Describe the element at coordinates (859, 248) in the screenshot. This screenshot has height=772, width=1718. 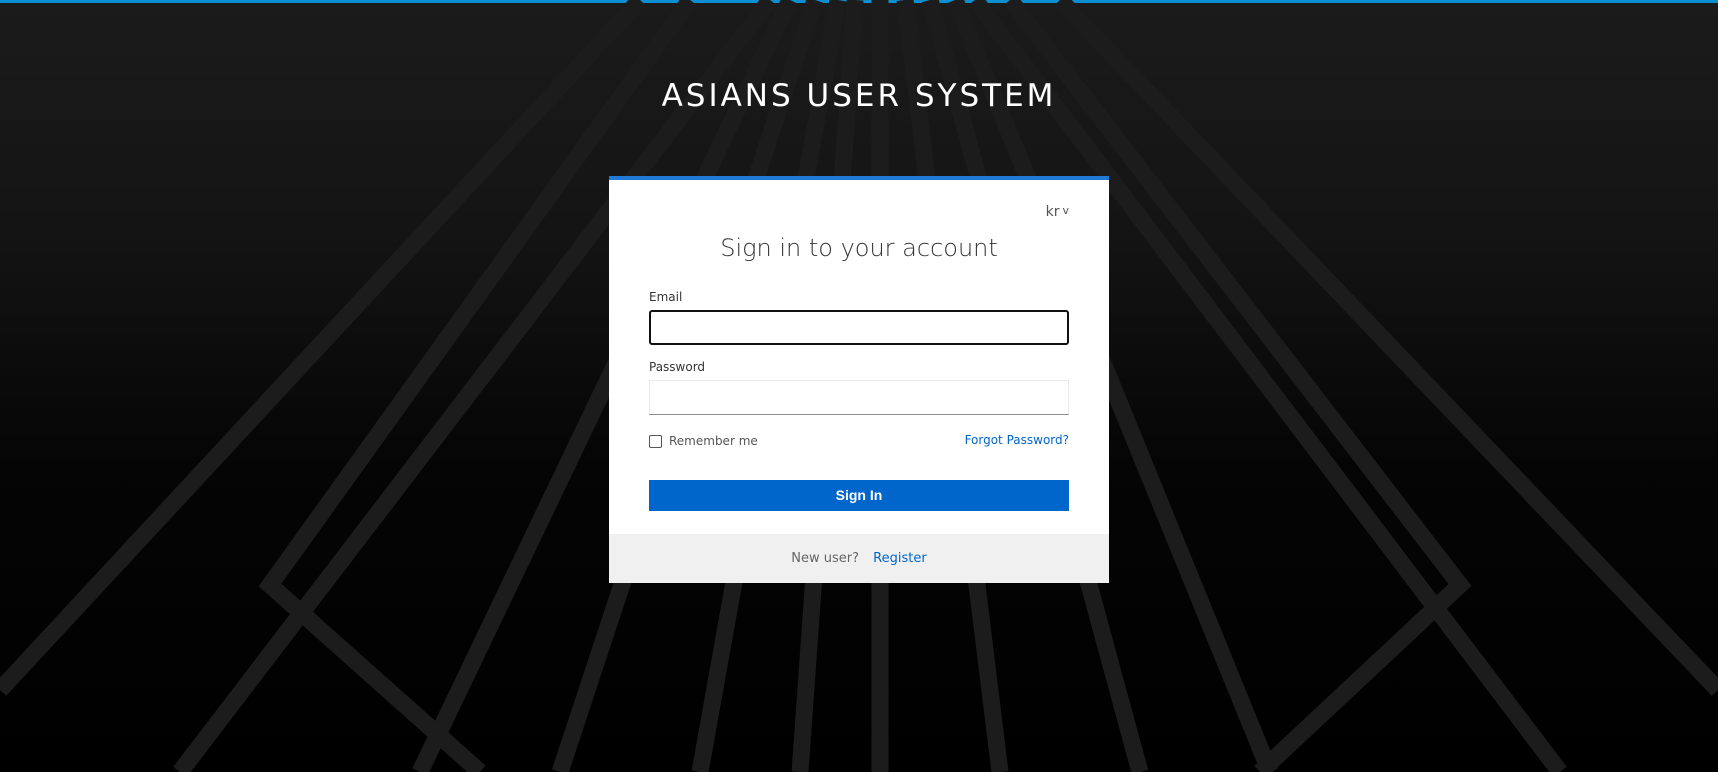
I see `card-title: Sign in to your account` at that location.